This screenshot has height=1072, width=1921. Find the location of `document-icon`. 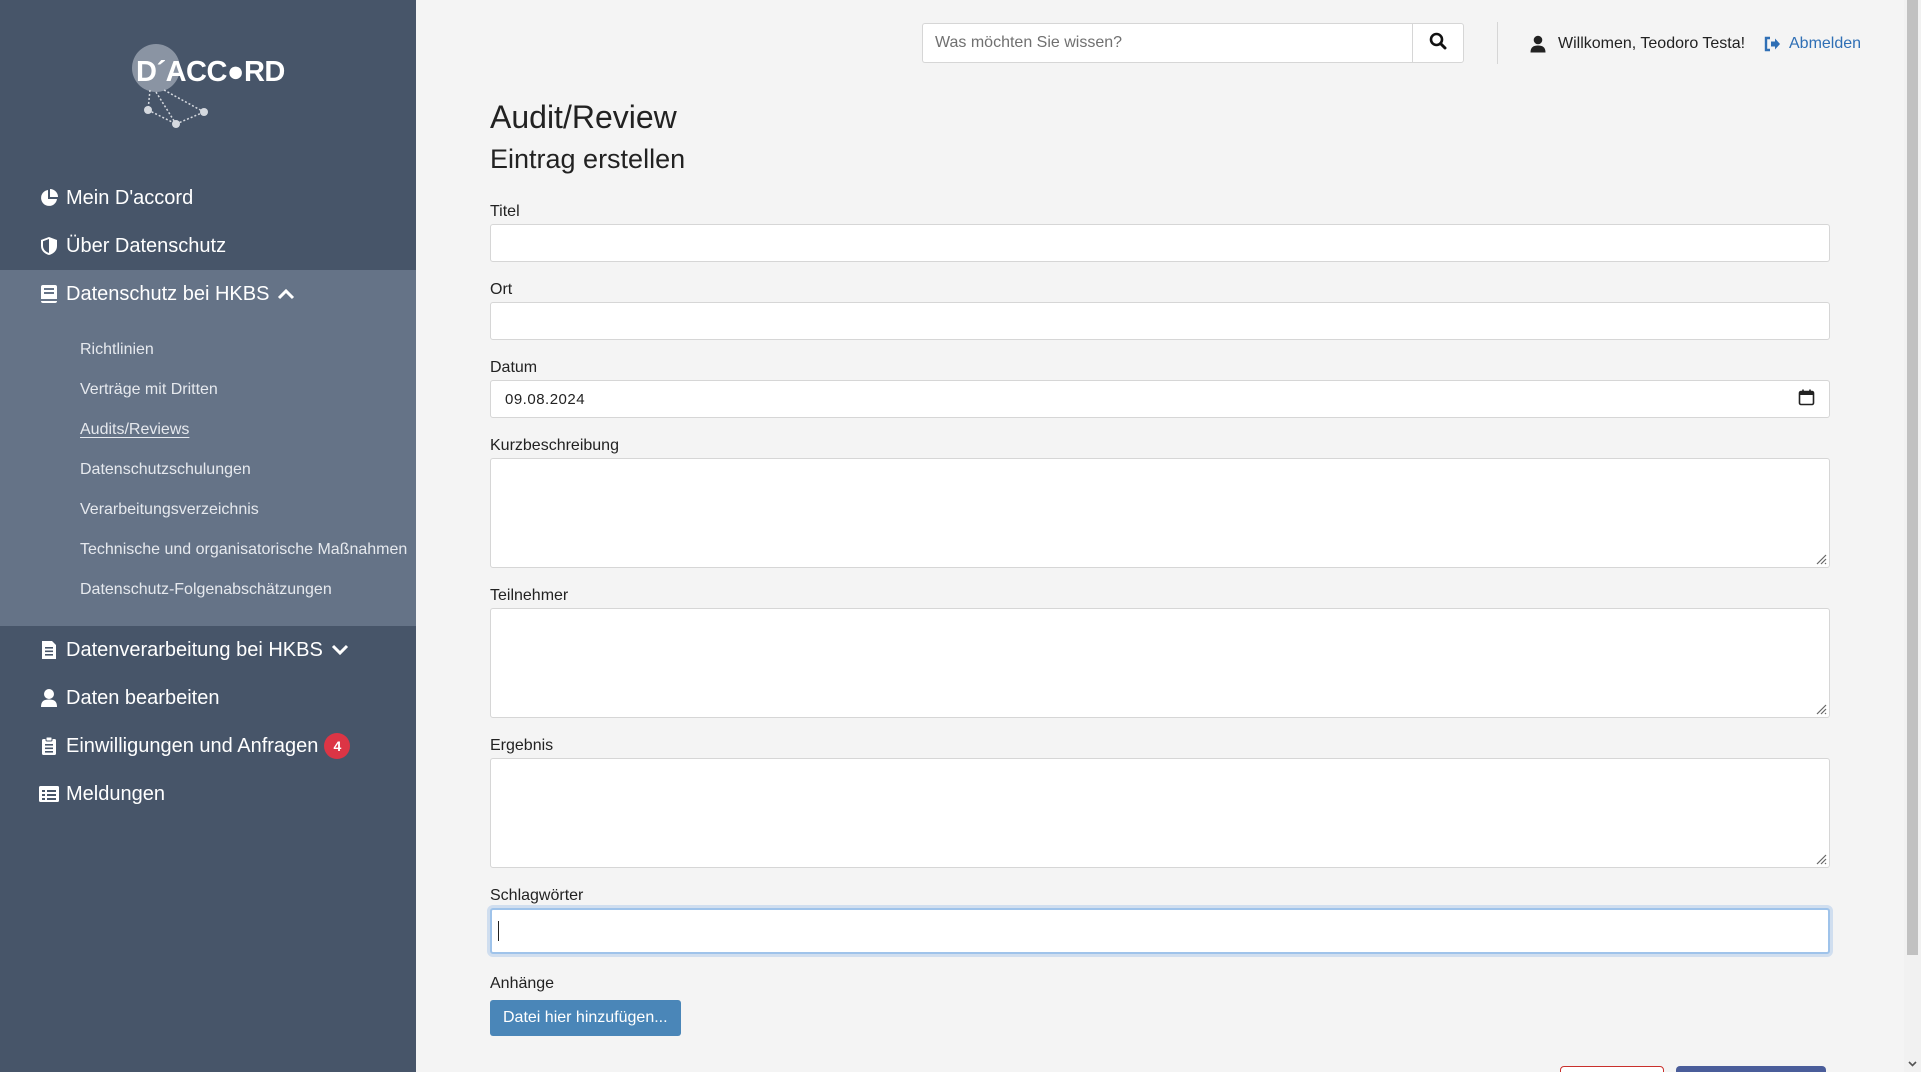

document-icon is located at coordinates (49, 650).